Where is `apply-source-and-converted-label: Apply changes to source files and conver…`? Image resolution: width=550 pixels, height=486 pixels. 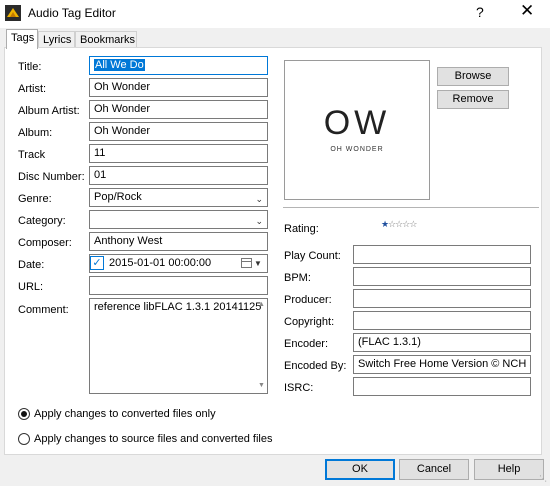 apply-source-and-converted-label: Apply changes to source files and conver… is located at coordinates (153, 439).